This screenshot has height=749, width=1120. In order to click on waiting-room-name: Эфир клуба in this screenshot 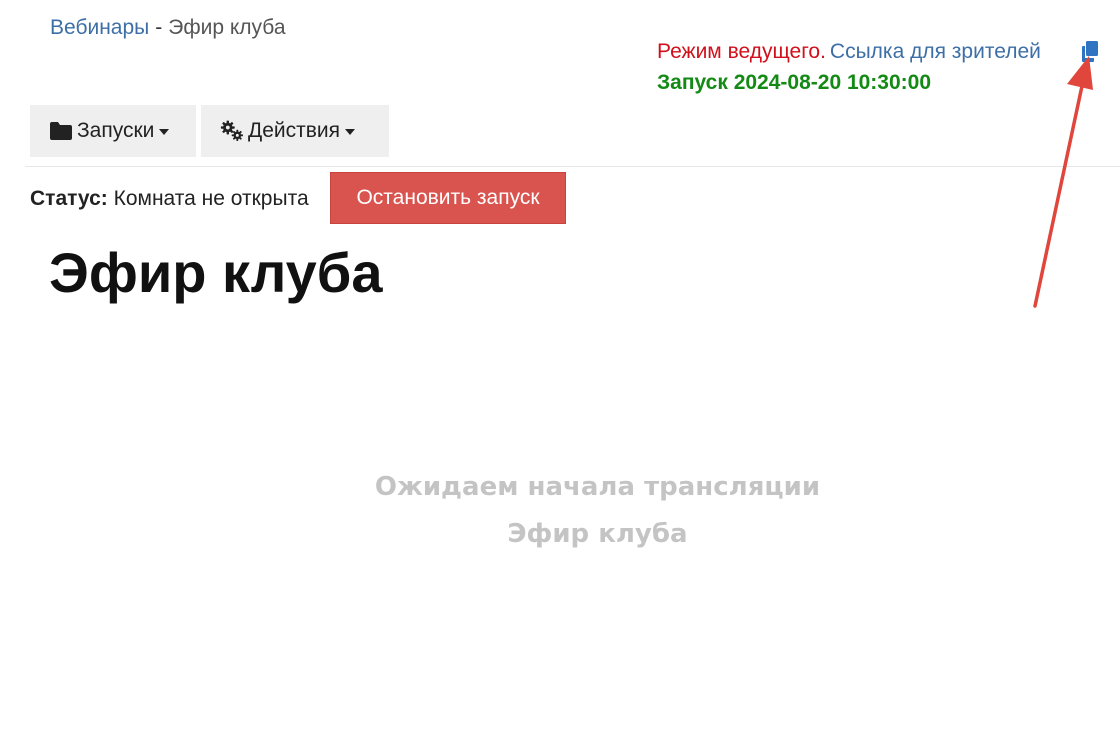, I will do `click(597, 534)`.